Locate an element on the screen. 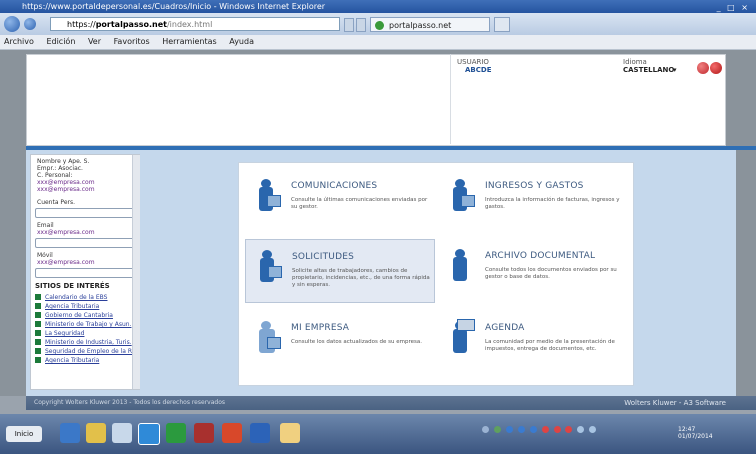 The width and height of the screenshot is (756, 454). site-link: Gobierno de Cantabria is located at coordinates (85, 315).